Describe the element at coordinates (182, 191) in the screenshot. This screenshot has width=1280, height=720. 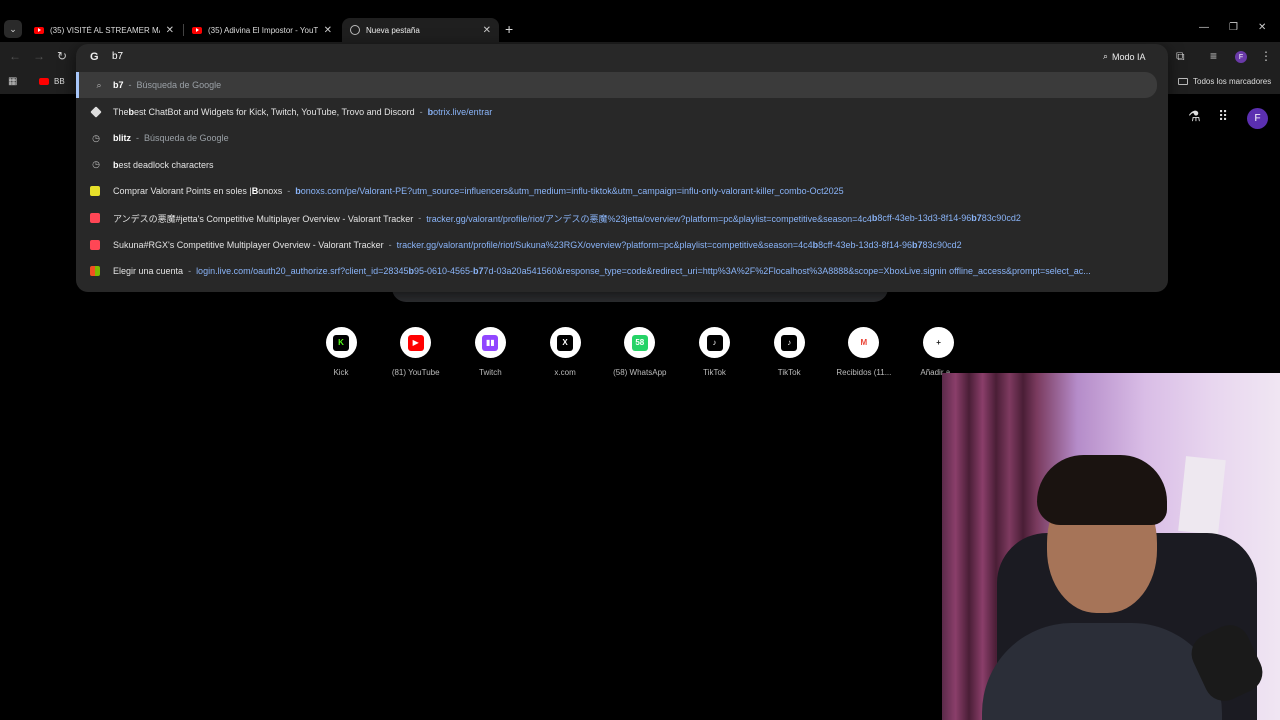
I see `suggestion-text: Comprar Valorant Points en soles |` at that location.